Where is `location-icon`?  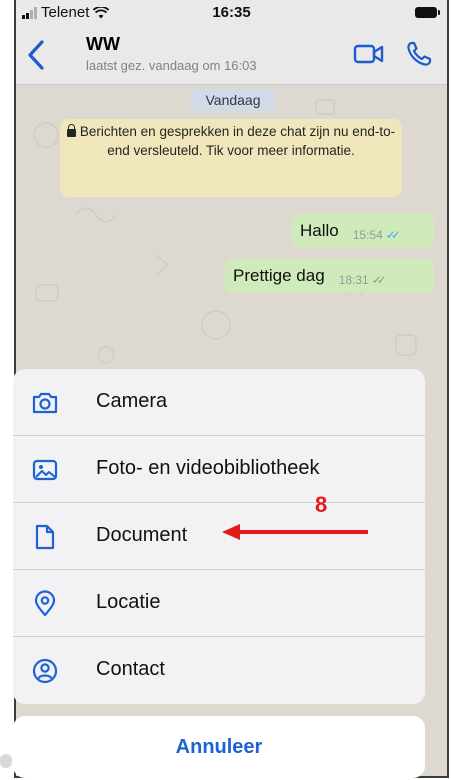
location-icon is located at coordinates (45, 603).